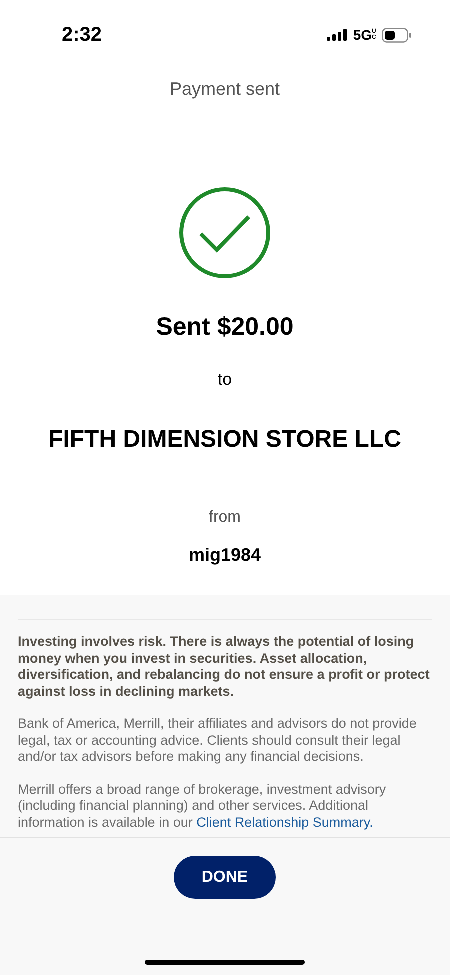  Describe the element at coordinates (225, 327) in the screenshot. I see `amount-sent: Sent $20.00` at that location.